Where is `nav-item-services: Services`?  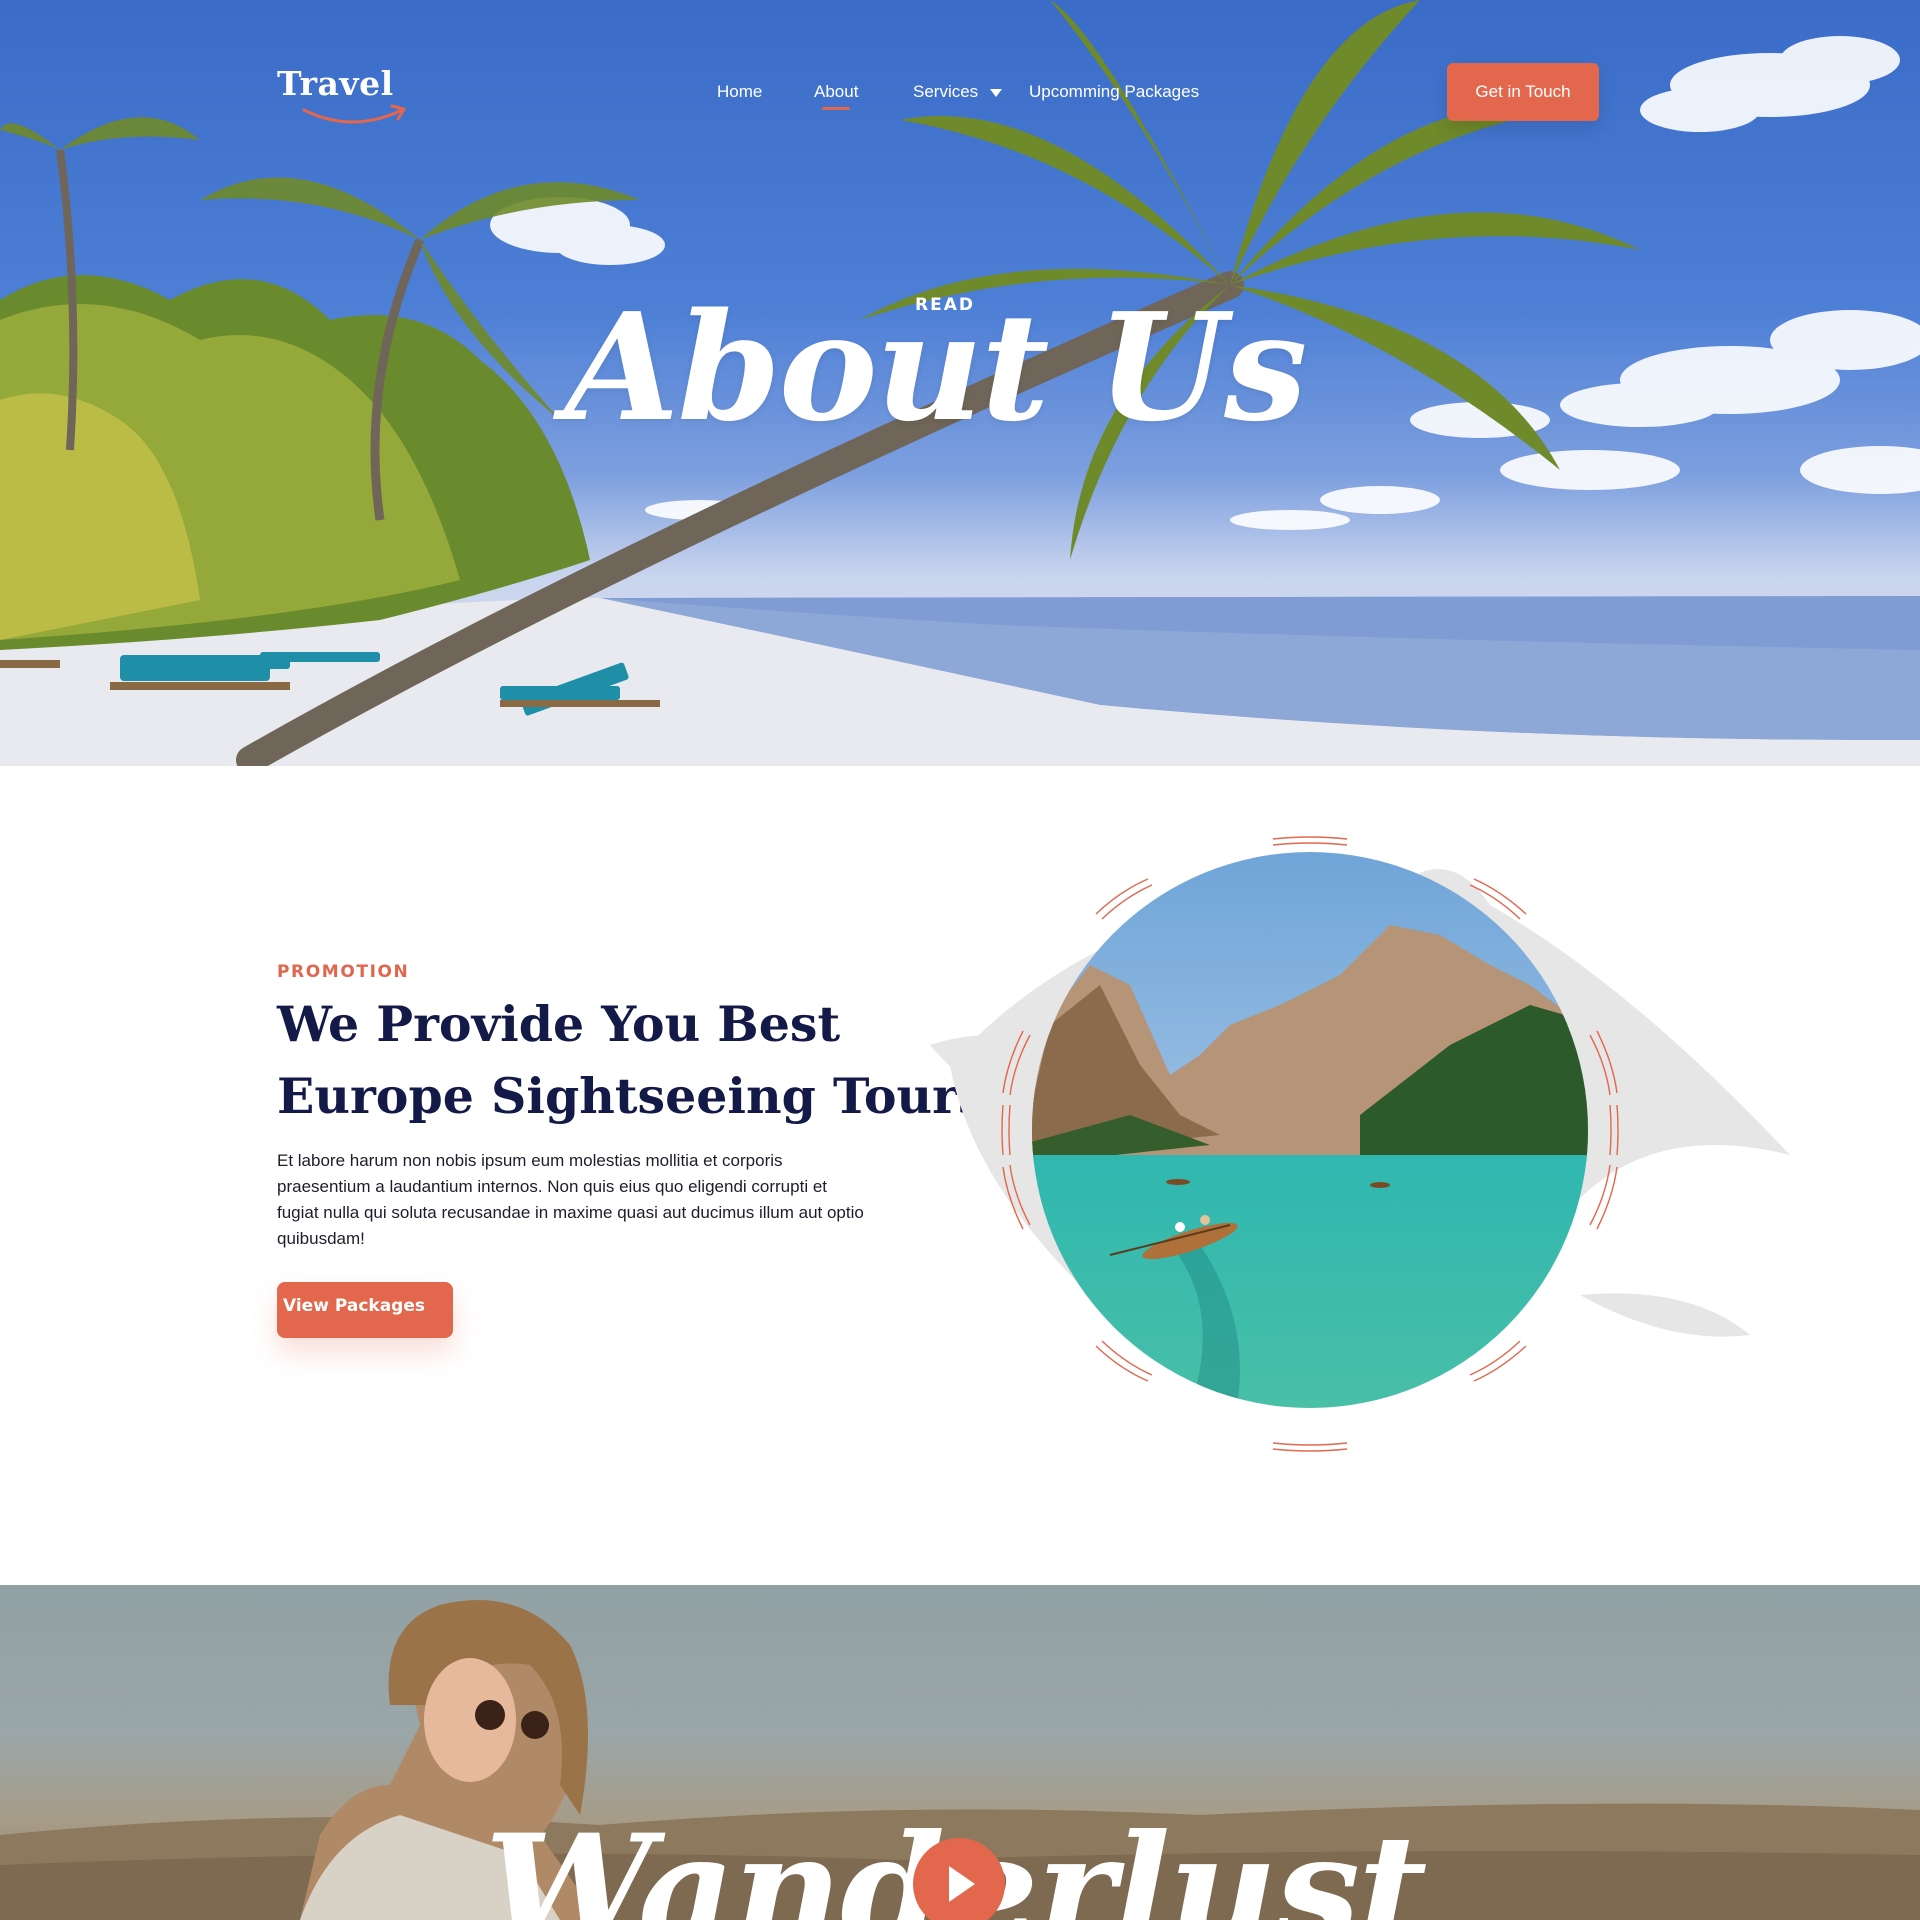 nav-item-services: Services is located at coordinates (945, 94).